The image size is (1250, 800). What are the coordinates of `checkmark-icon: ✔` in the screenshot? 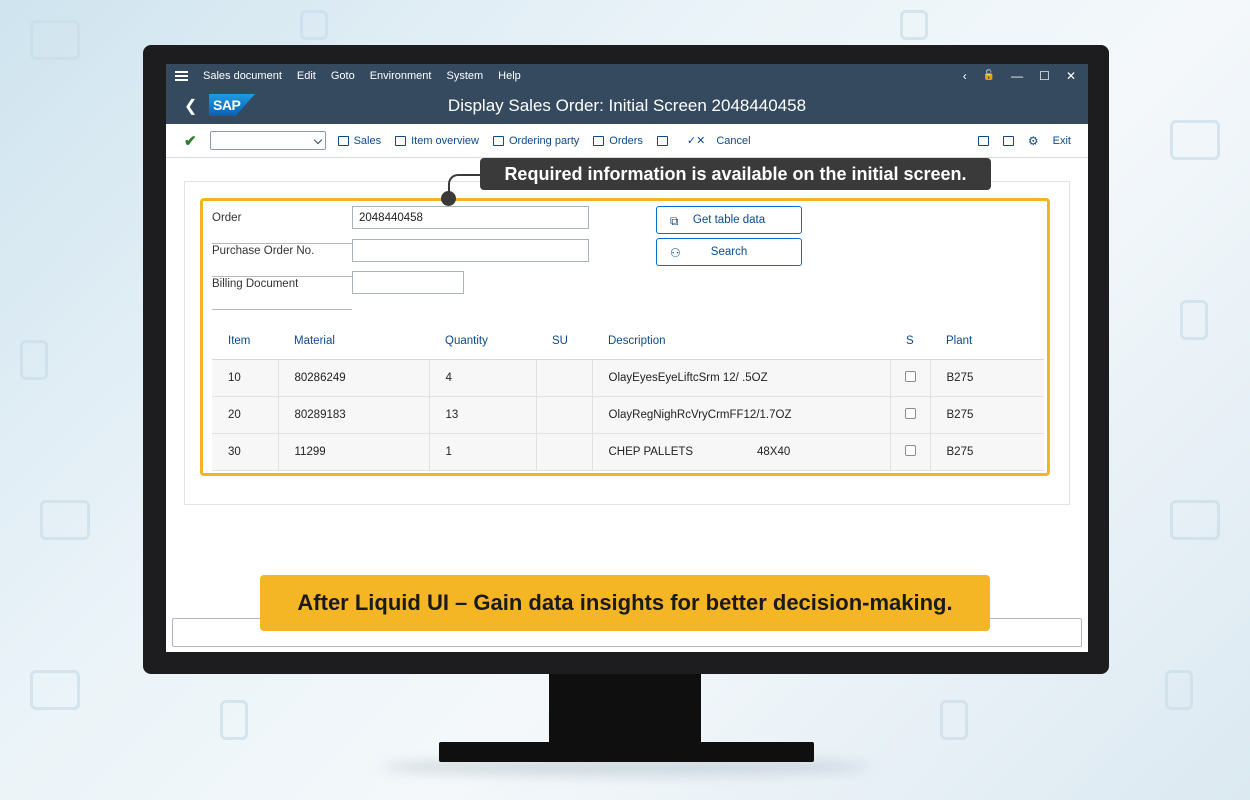 It's located at (190, 141).